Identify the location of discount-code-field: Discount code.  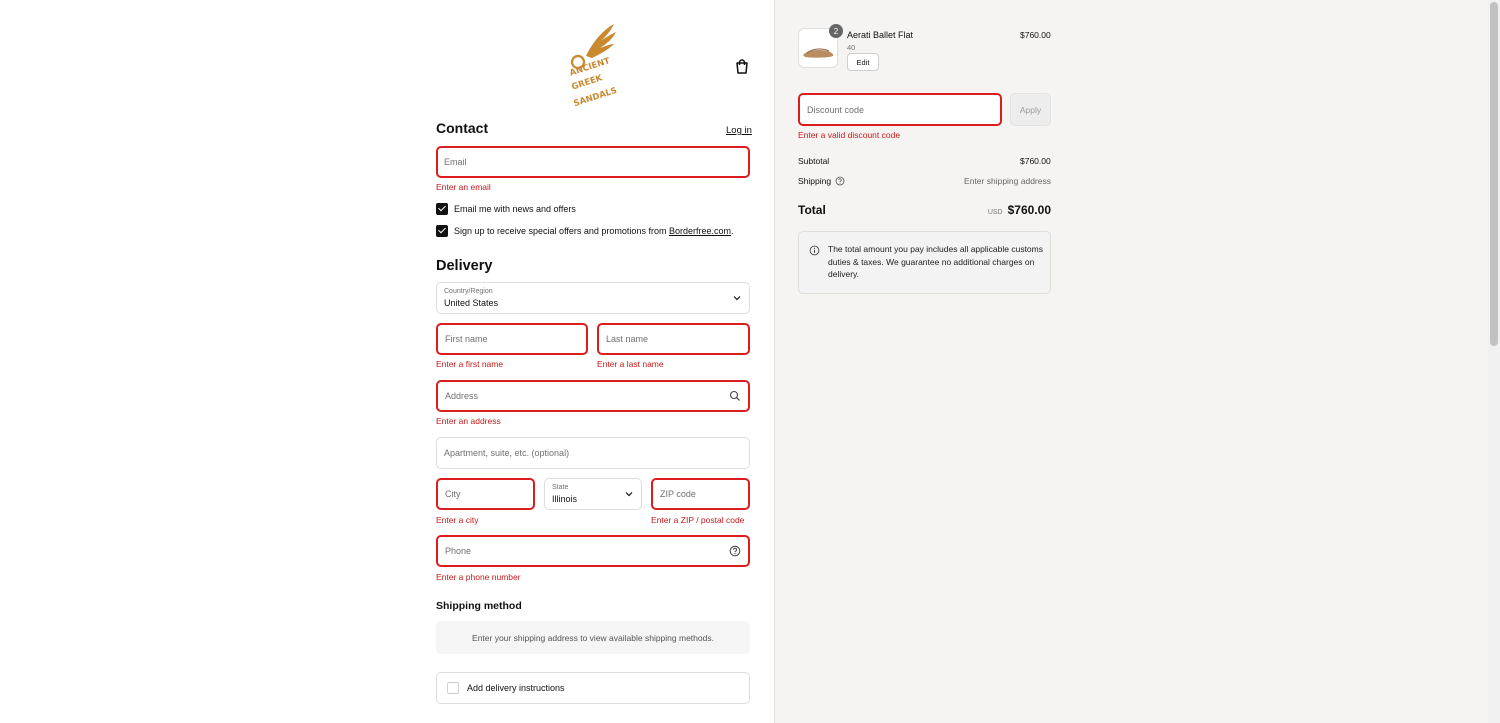
(900, 109).